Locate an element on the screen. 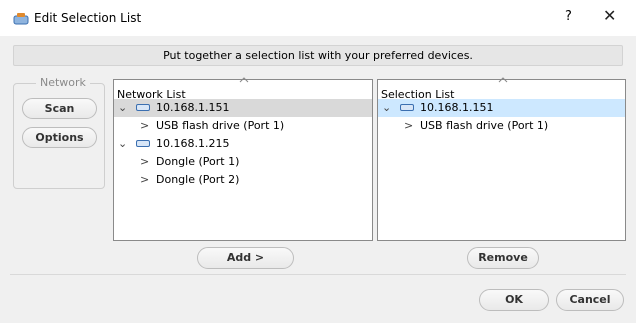 The height and width of the screenshot is (323, 636). add-button: Add > is located at coordinates (245, 258).